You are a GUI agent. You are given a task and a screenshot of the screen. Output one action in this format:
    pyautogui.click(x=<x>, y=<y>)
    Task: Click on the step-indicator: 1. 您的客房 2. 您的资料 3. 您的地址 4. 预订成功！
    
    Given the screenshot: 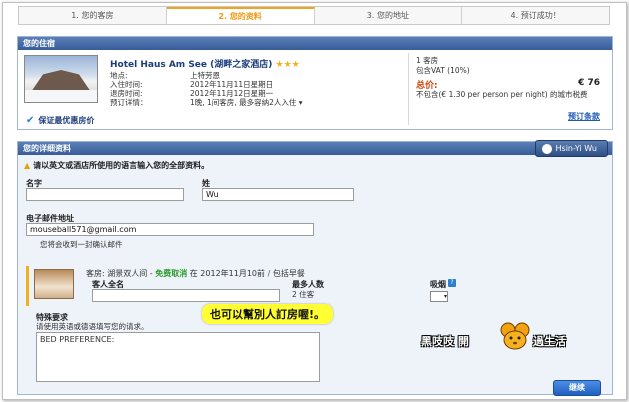 What is the action you would take?
    pyautogui.click(x=314, y=15)
    